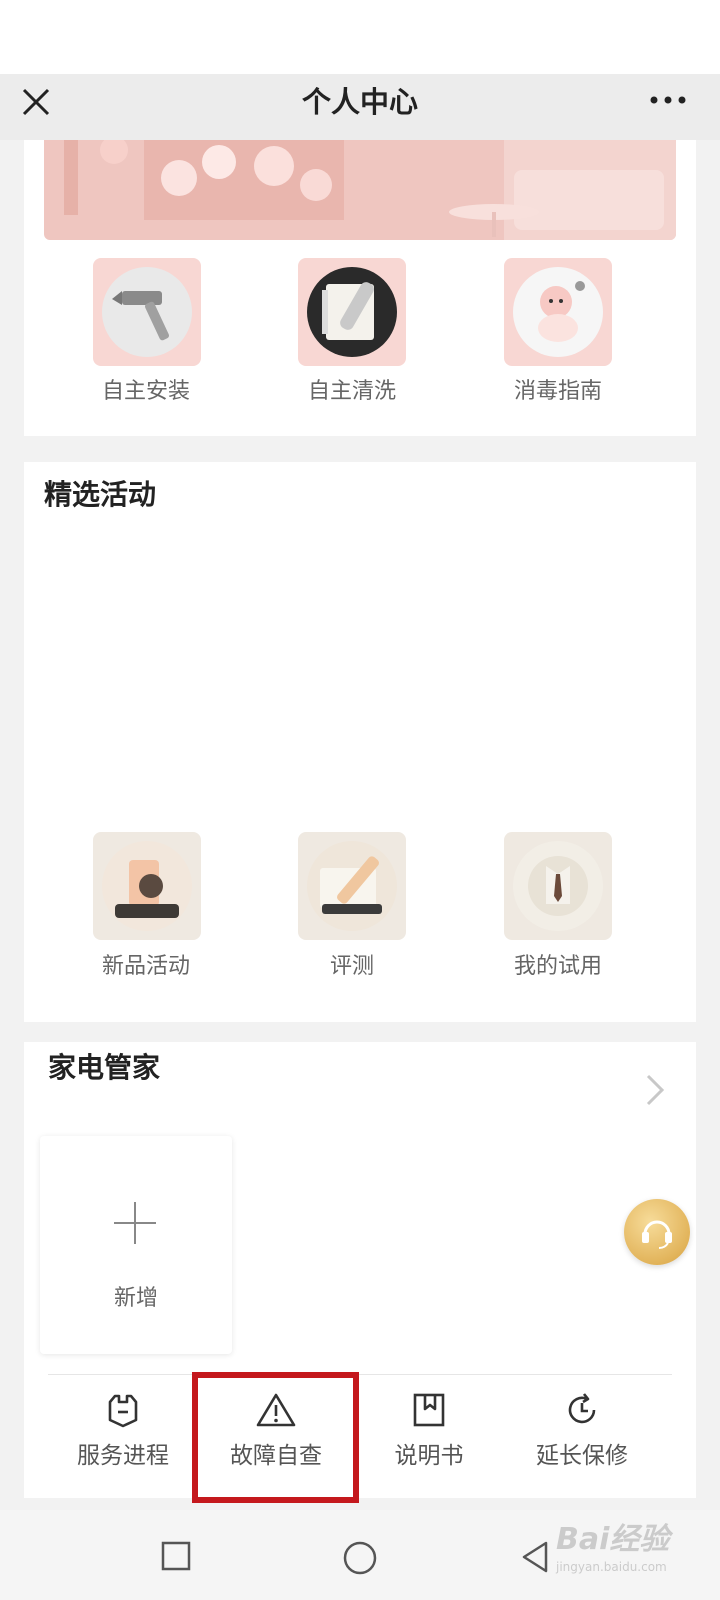  I want to click on tool-label-manual: 说明书, so click(429, 1456).